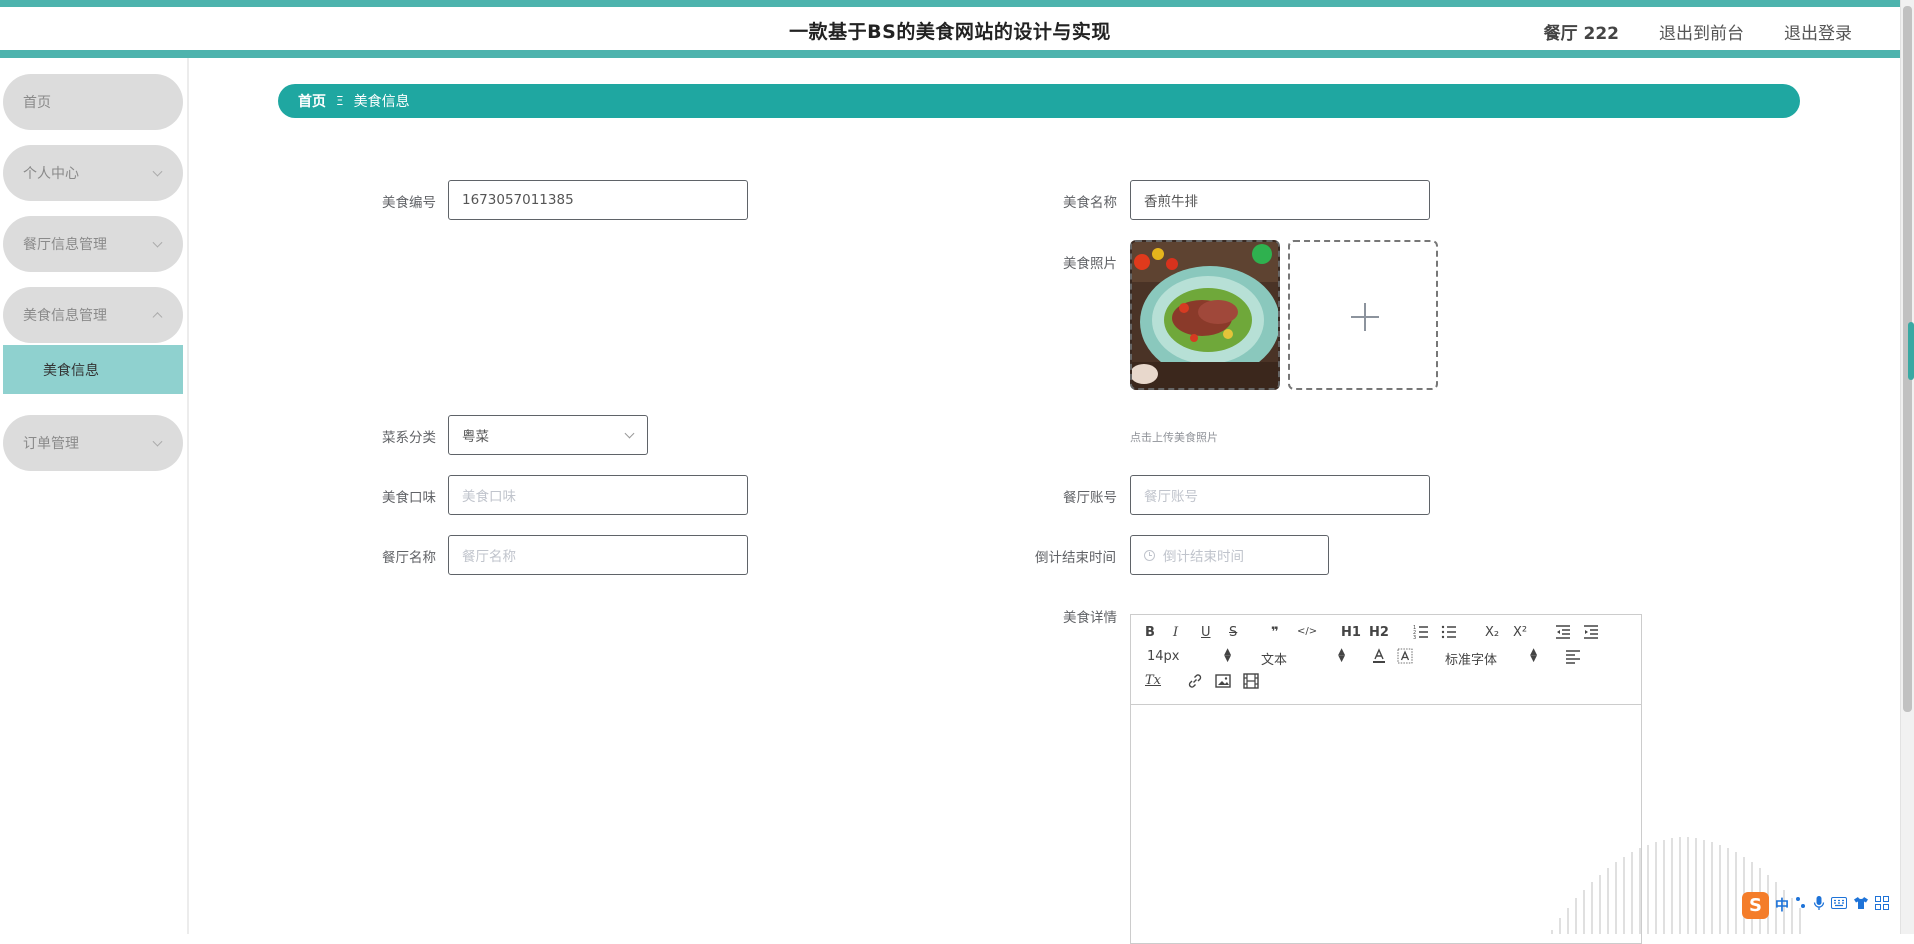  What do you see at coordinates (1090, 203) in the screenshot?
I see `food-name-label: 美食名称` at bounding box center [1090, 203].